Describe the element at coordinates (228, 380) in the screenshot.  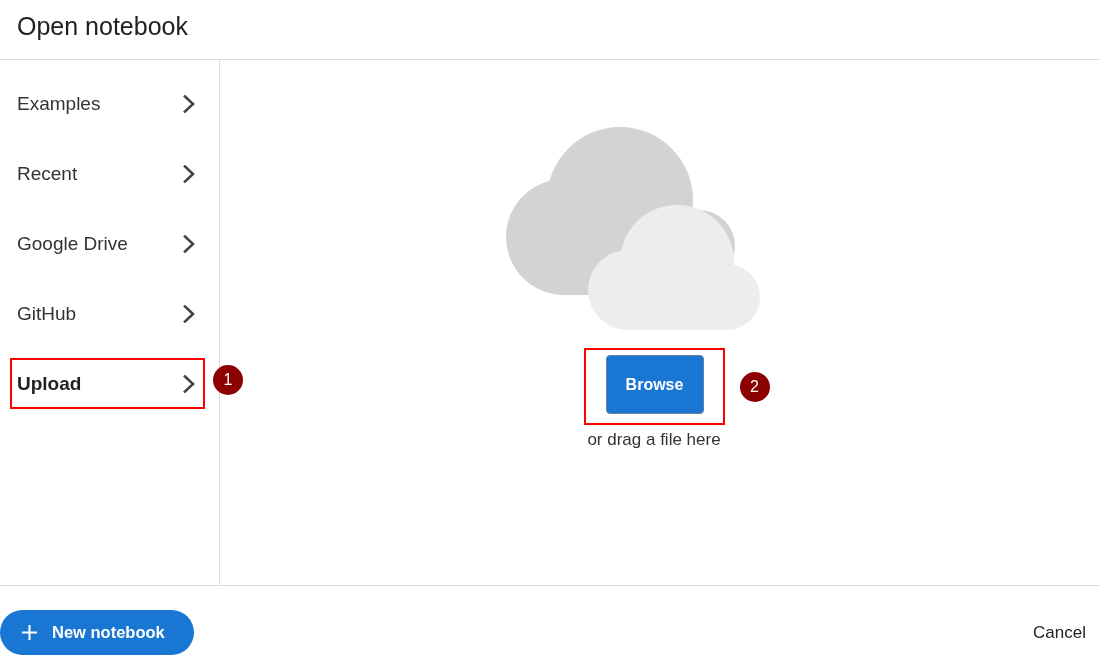
I see `callout-number: 1` at that location.